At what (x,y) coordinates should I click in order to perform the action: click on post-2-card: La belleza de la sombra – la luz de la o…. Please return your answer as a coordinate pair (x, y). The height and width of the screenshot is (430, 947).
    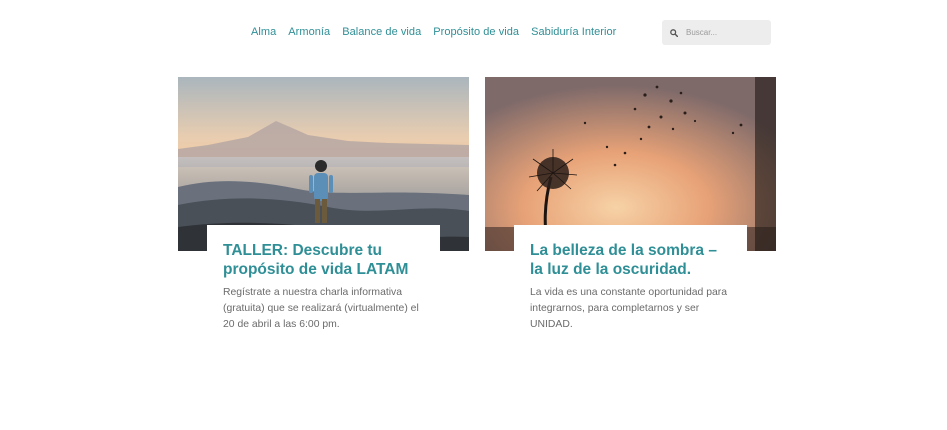
    Looking at the image, I should click on (630, 280).